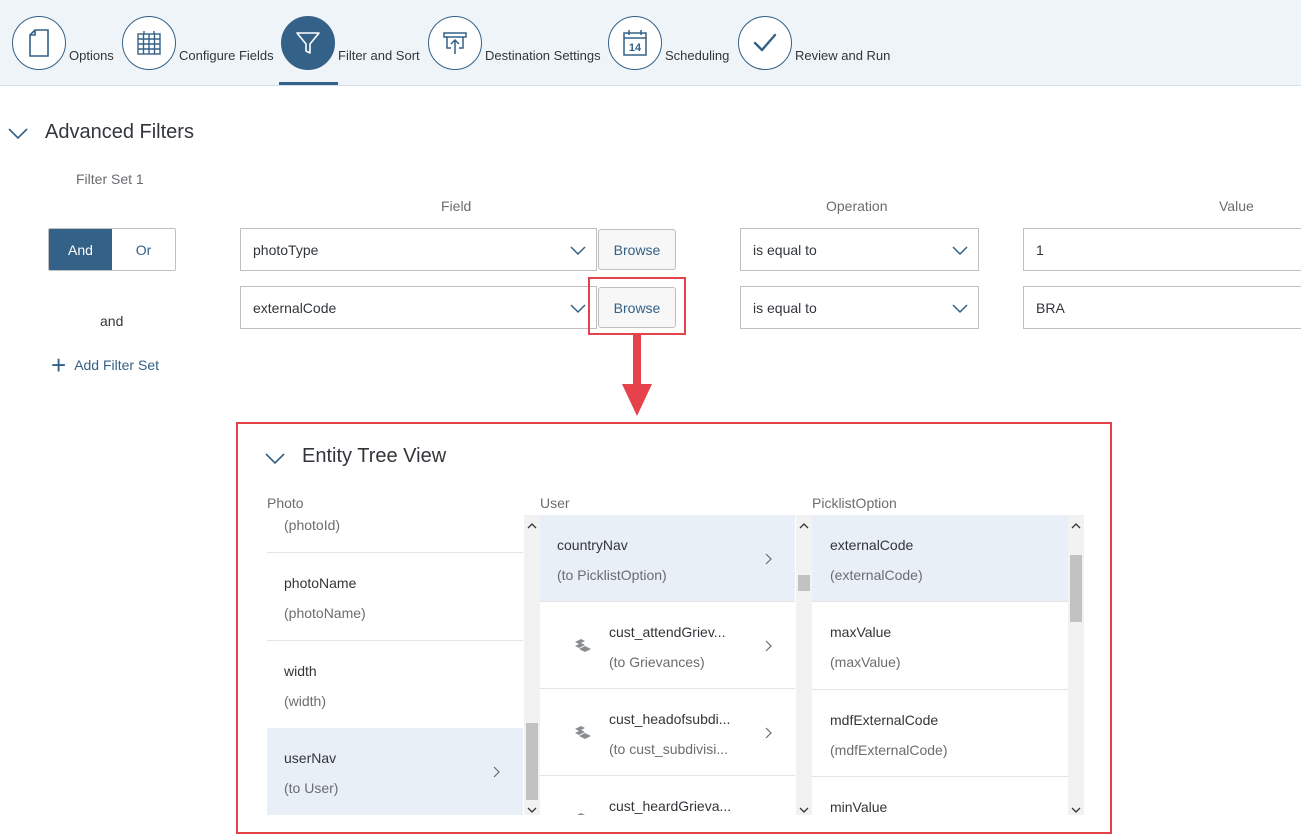  What do you see at coordinates (300, 671) in the screenshot?
I see `item-label: width` at bounding box center [300, 671].